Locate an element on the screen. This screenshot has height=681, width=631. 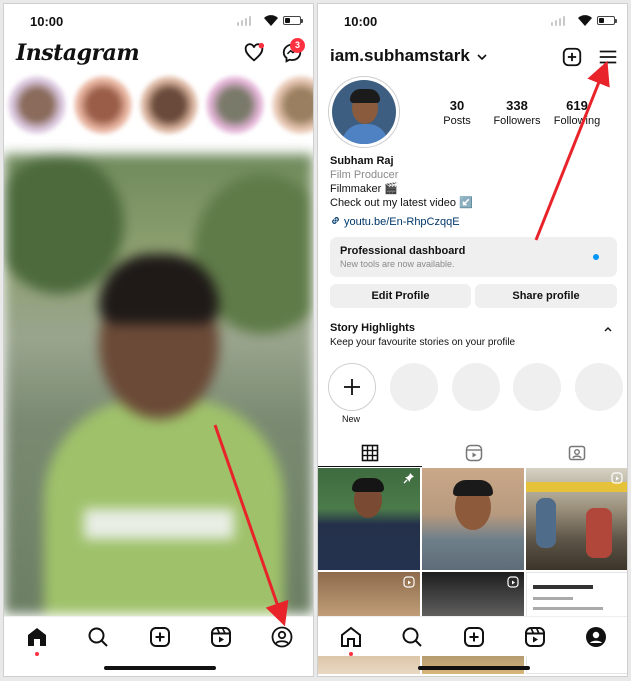
dashboard-subtitle: New tools are now available. is located at coordinates (397, 264).